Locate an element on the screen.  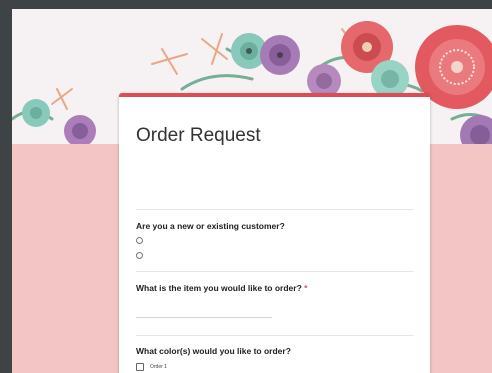
option-label: Order 1 is located at coordinates (158, 367).